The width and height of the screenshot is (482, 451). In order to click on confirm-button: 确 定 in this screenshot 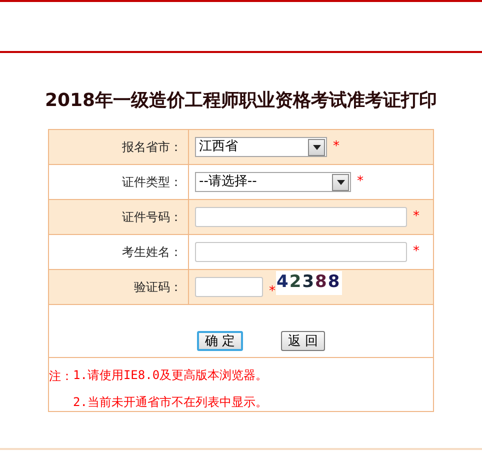, I will do `click(219, 341)`.